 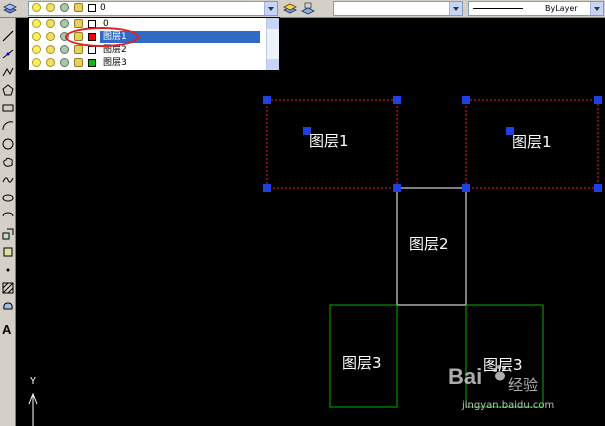 What do you see at coordinates (498, 8) in the screenshot?
I see `linetype-preview` at bounding box center [498, 8].